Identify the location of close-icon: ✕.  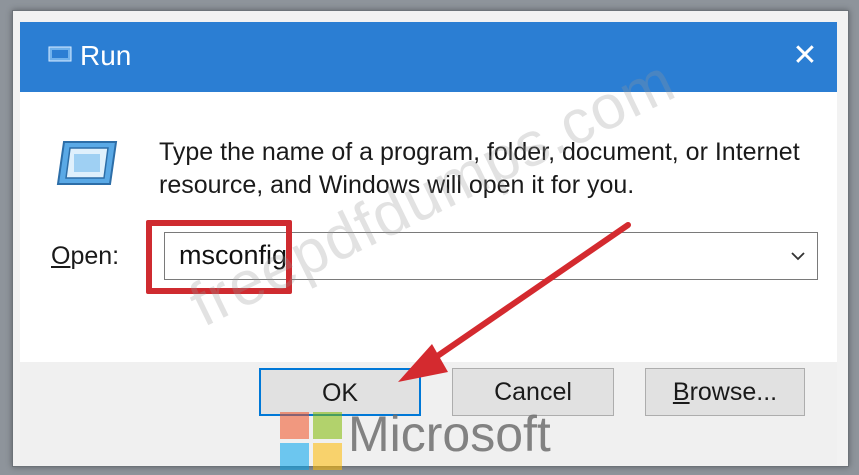
(805, 55).